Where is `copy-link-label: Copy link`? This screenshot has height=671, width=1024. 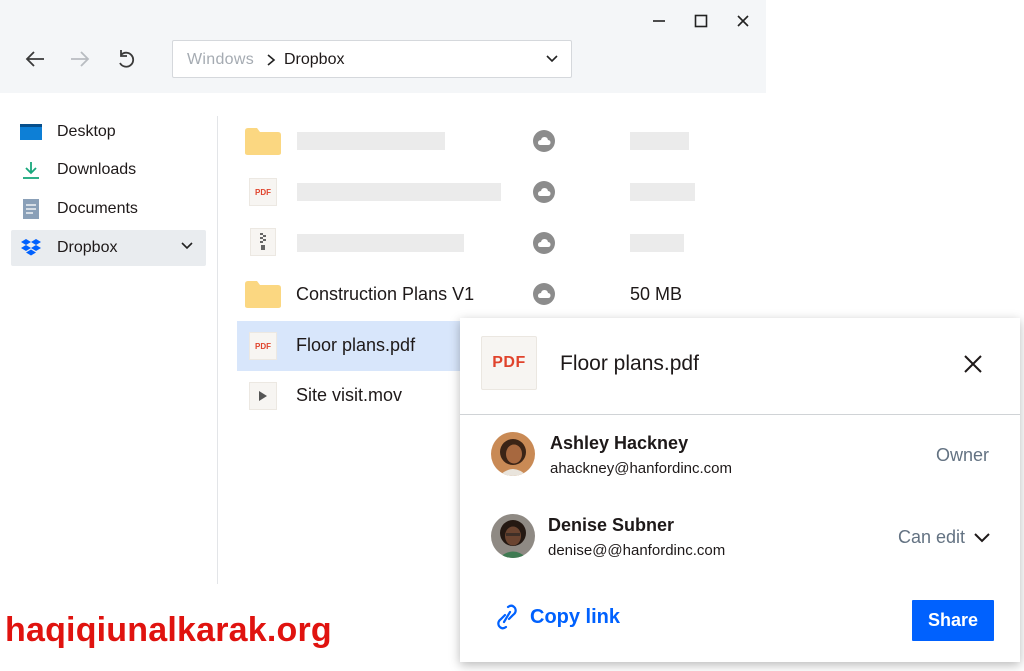
copy-link-label: Copy link is located at coordinates (575, 616).